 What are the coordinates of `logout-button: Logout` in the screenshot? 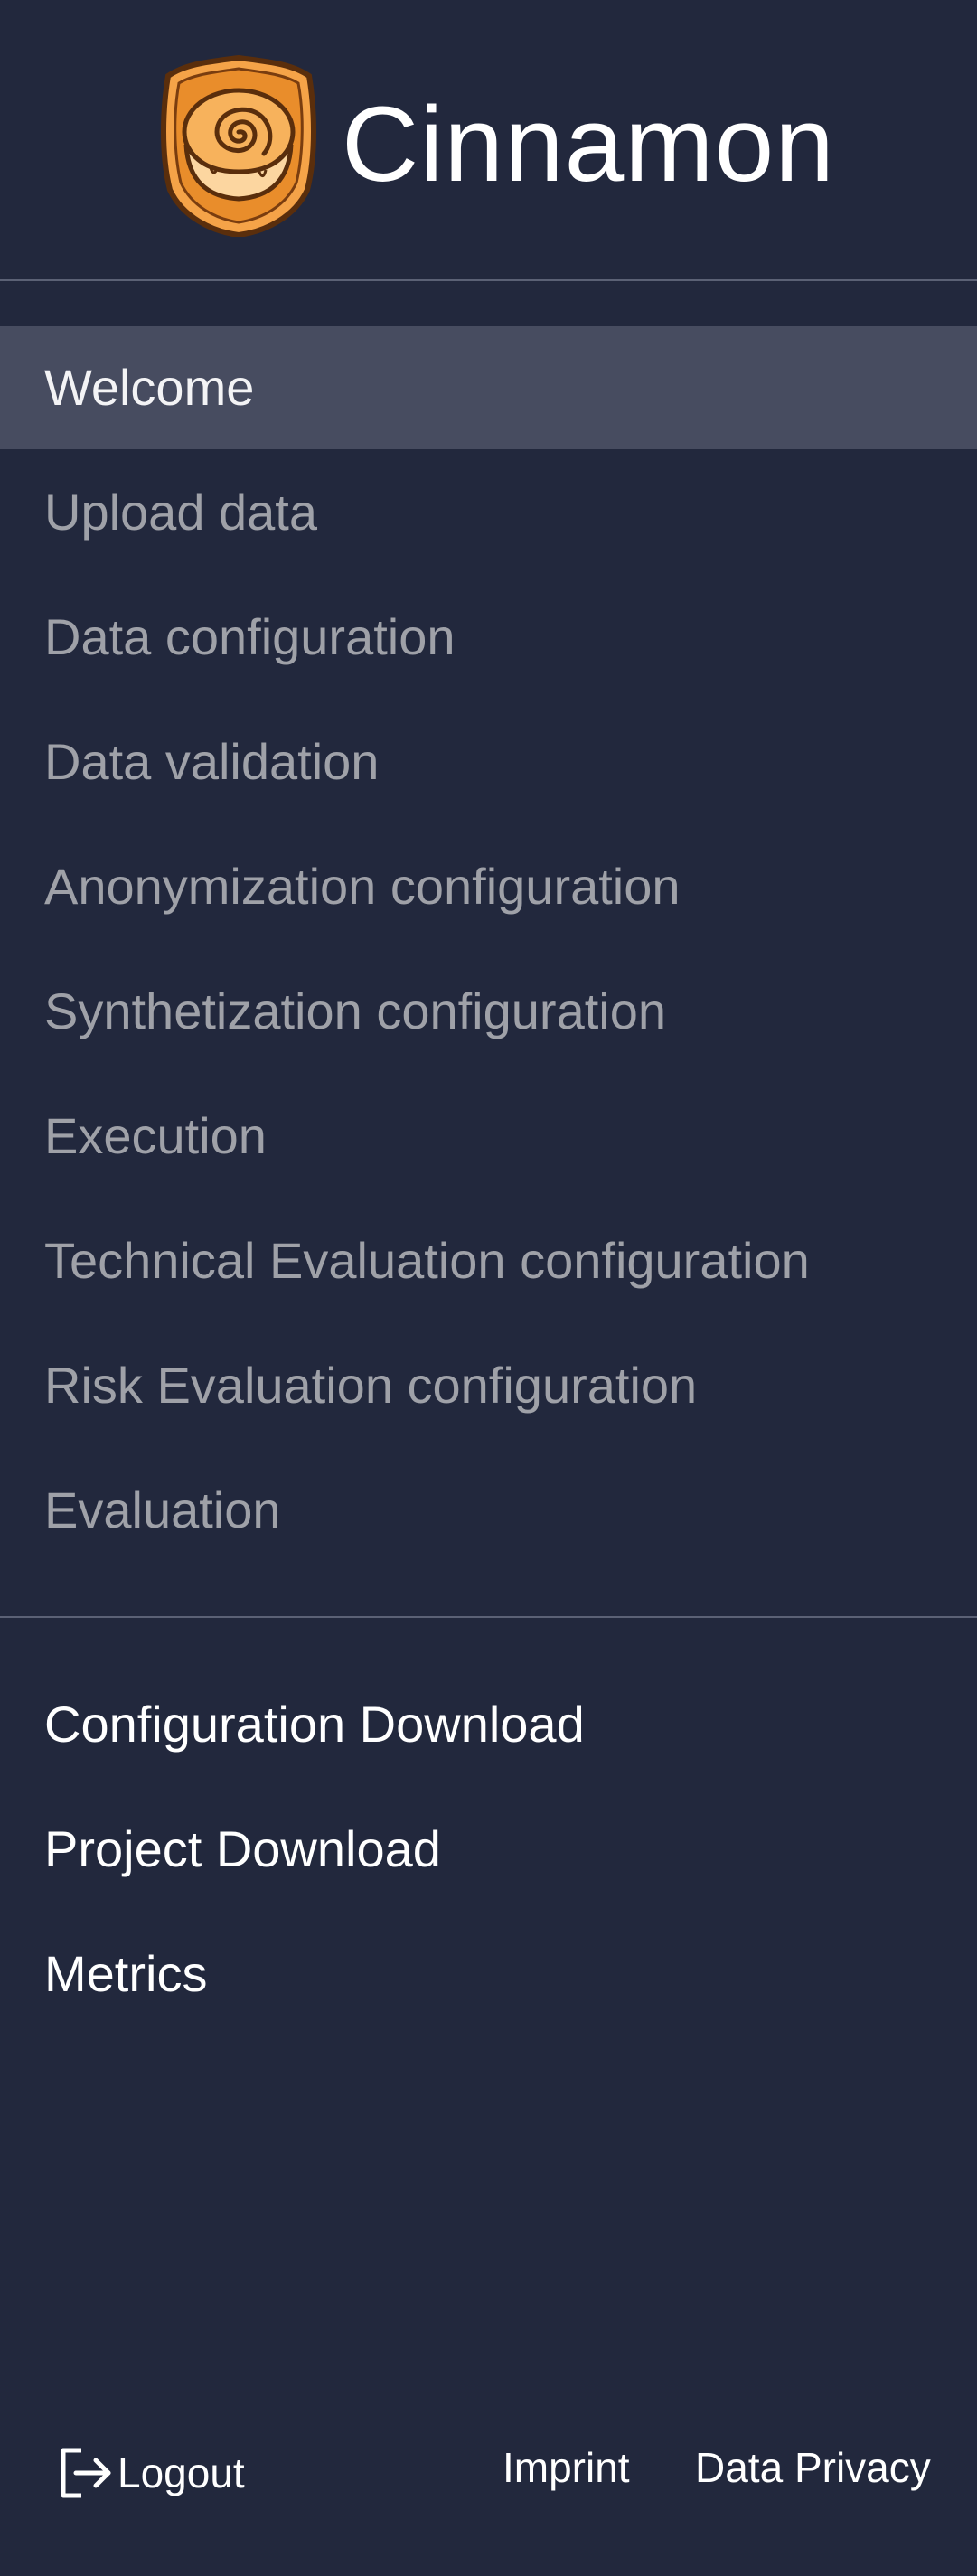 It's located at (151, 2473).